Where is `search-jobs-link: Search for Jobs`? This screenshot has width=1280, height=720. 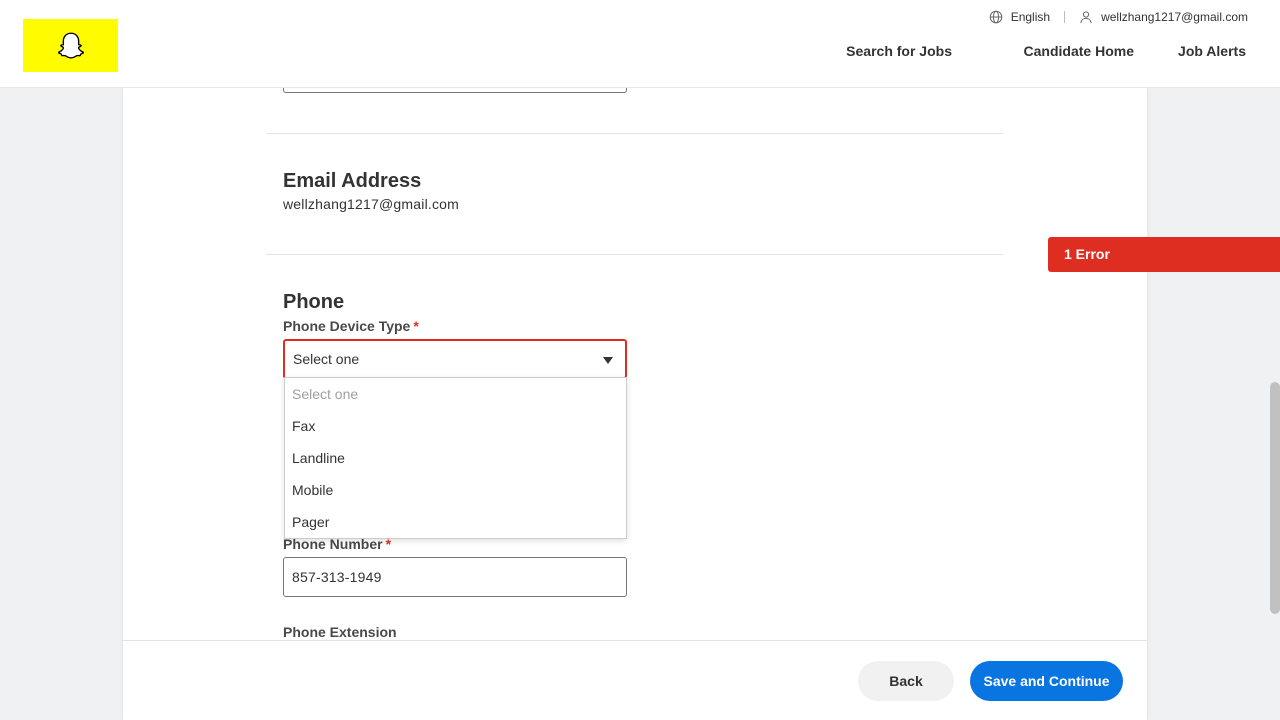 search-jobs-link: Search for Jobs is located at coordinates (899, 51).